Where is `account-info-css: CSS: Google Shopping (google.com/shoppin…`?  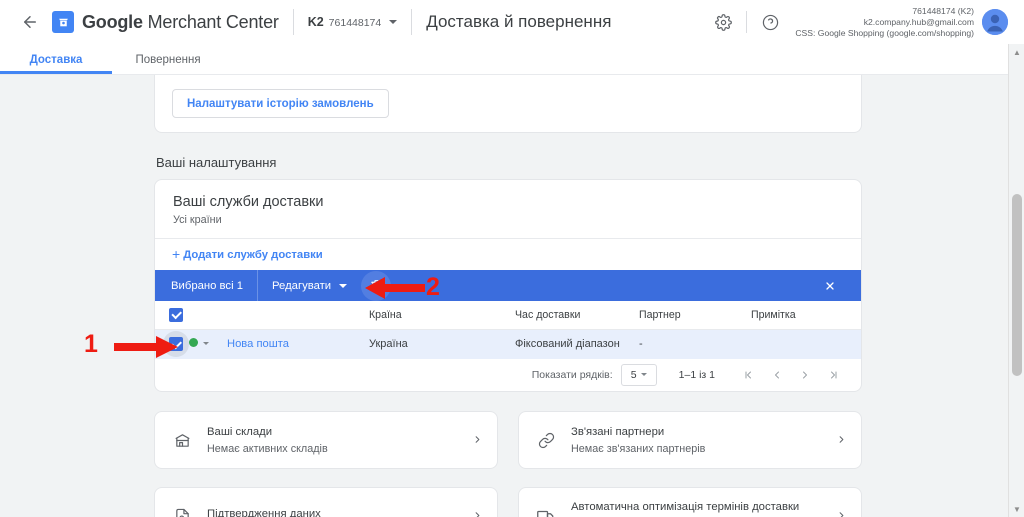 account-info-css: CSS: Google Shopping (google.com/shoppin… is located at coordinates (884, 32).